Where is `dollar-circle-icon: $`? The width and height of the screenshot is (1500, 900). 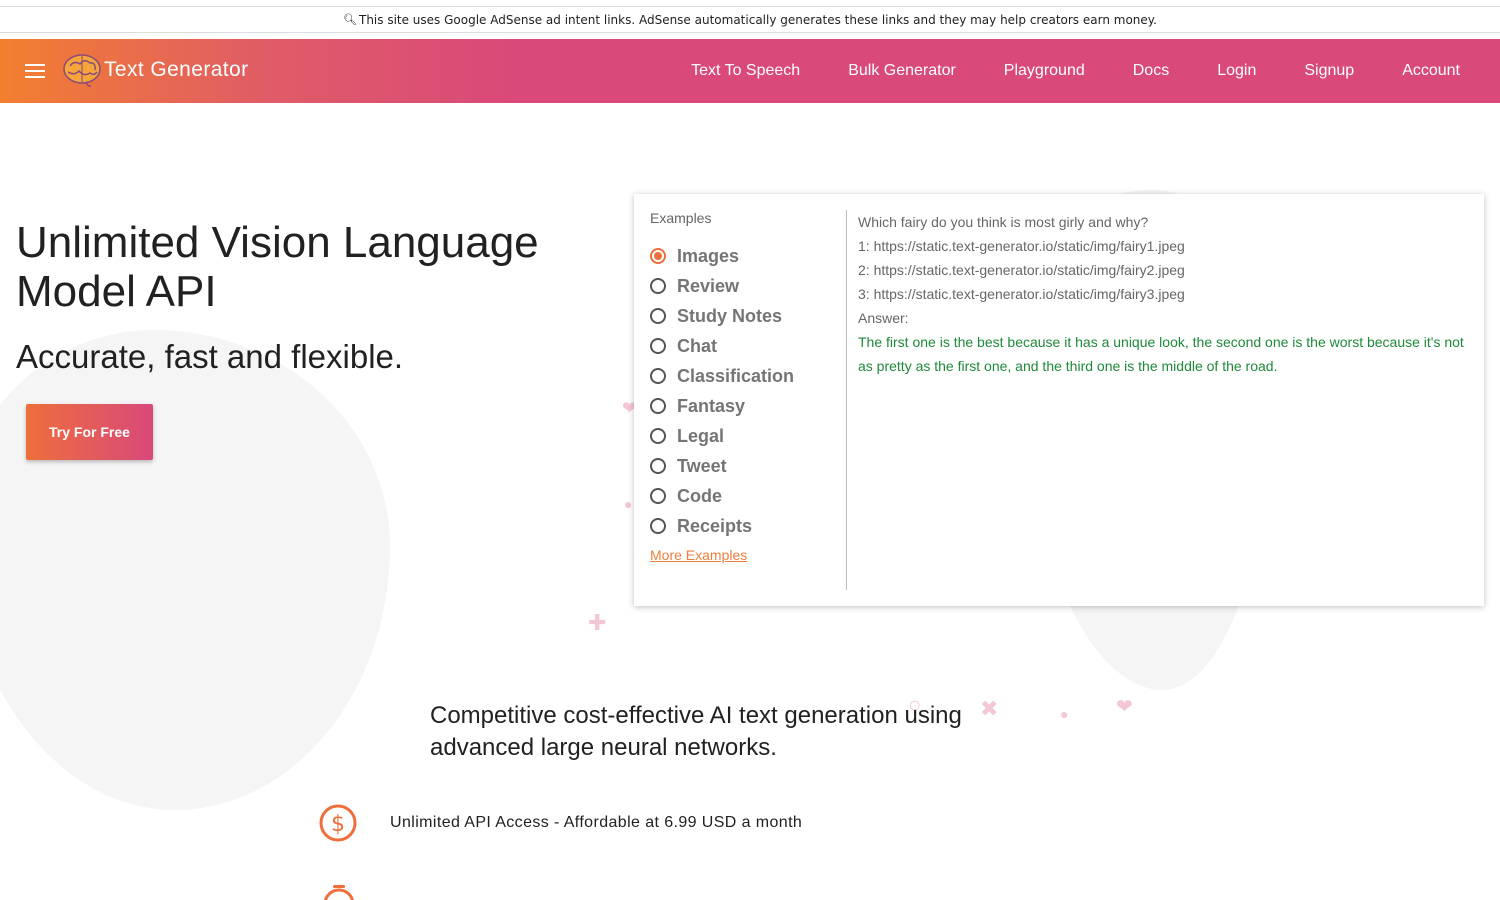
dollar-circle-icon: $ is located at coordinates (338, 823).